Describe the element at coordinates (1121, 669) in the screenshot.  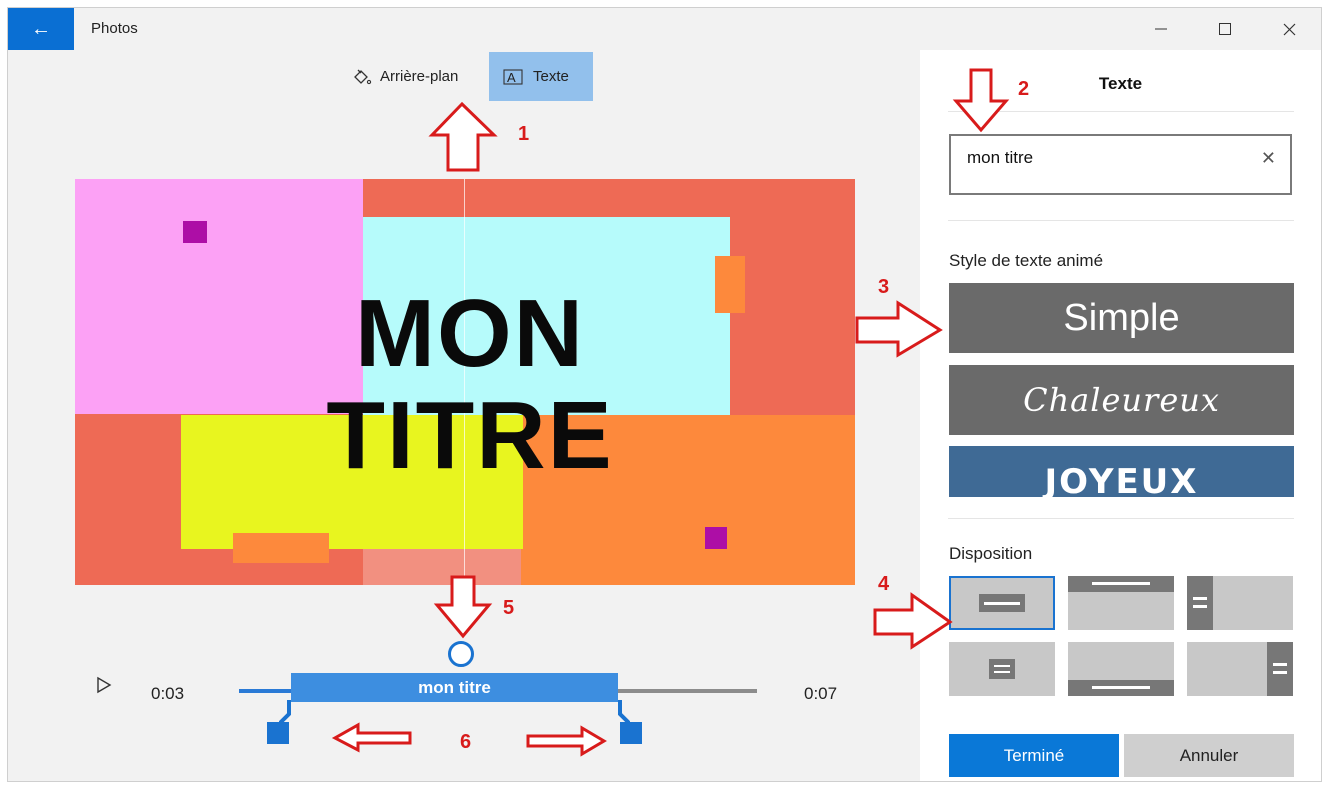
I see `layout-bottom` at that location.